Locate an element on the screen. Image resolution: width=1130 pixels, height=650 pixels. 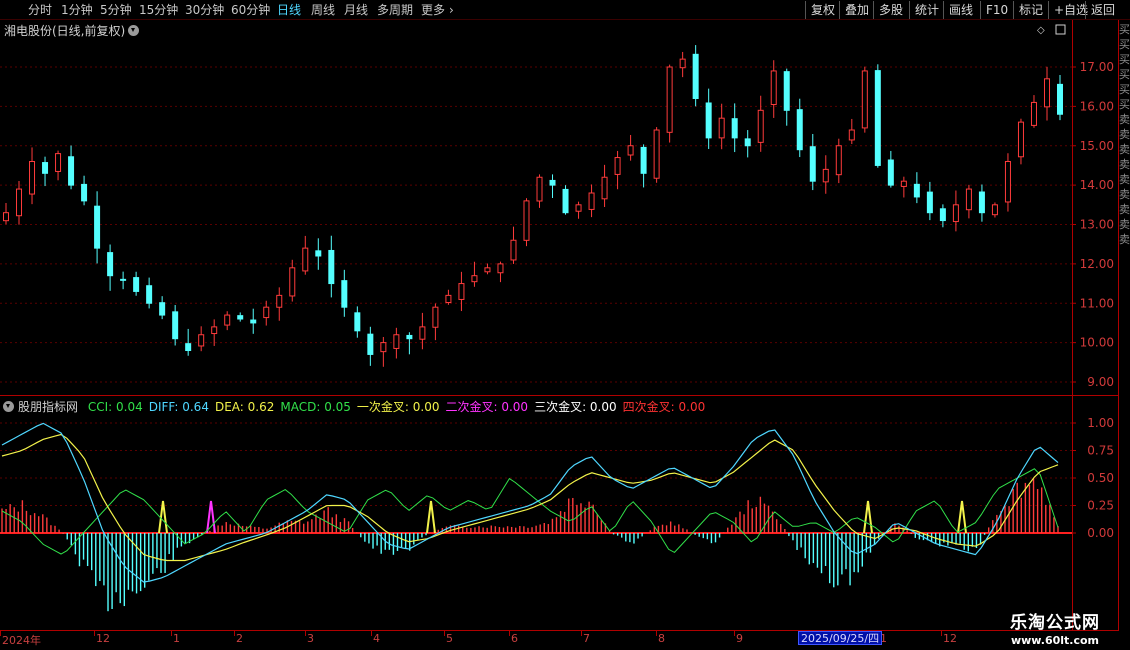
right-panel: 买买买买买买卖卖卖卖卖卖卖卖卖 is located at coordinates (1124, 134).